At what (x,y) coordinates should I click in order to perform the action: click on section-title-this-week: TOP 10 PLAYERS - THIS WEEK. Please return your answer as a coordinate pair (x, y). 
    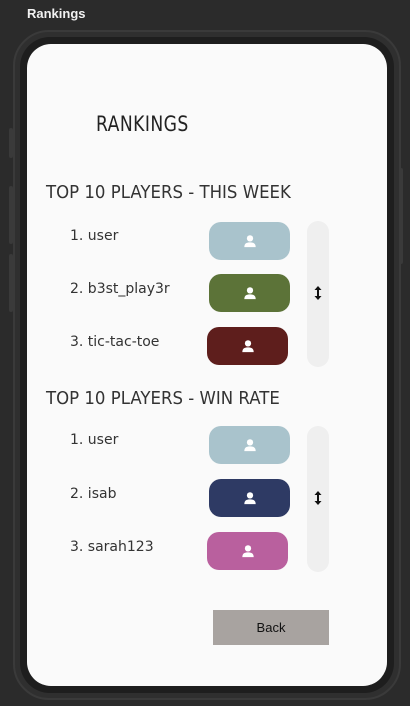
    Looking at the image, I should click on (168, 192).